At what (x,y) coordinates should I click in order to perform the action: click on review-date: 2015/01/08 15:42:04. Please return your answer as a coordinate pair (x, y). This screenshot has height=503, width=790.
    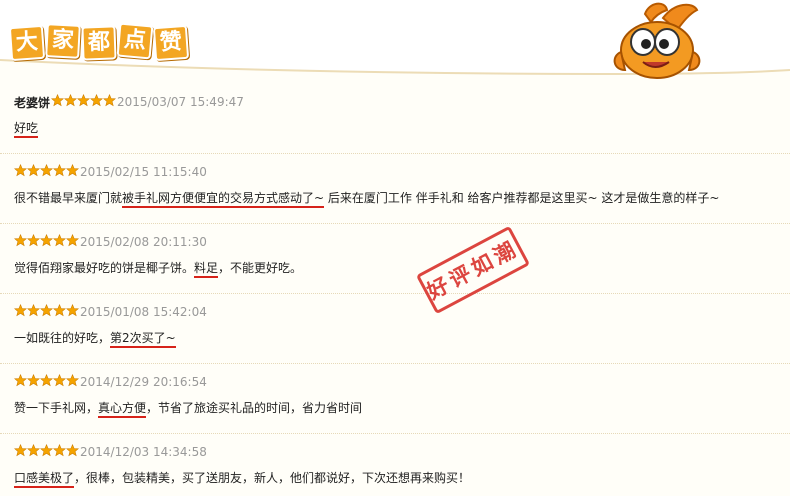
    Looking at the image, I should click on (143, 312).